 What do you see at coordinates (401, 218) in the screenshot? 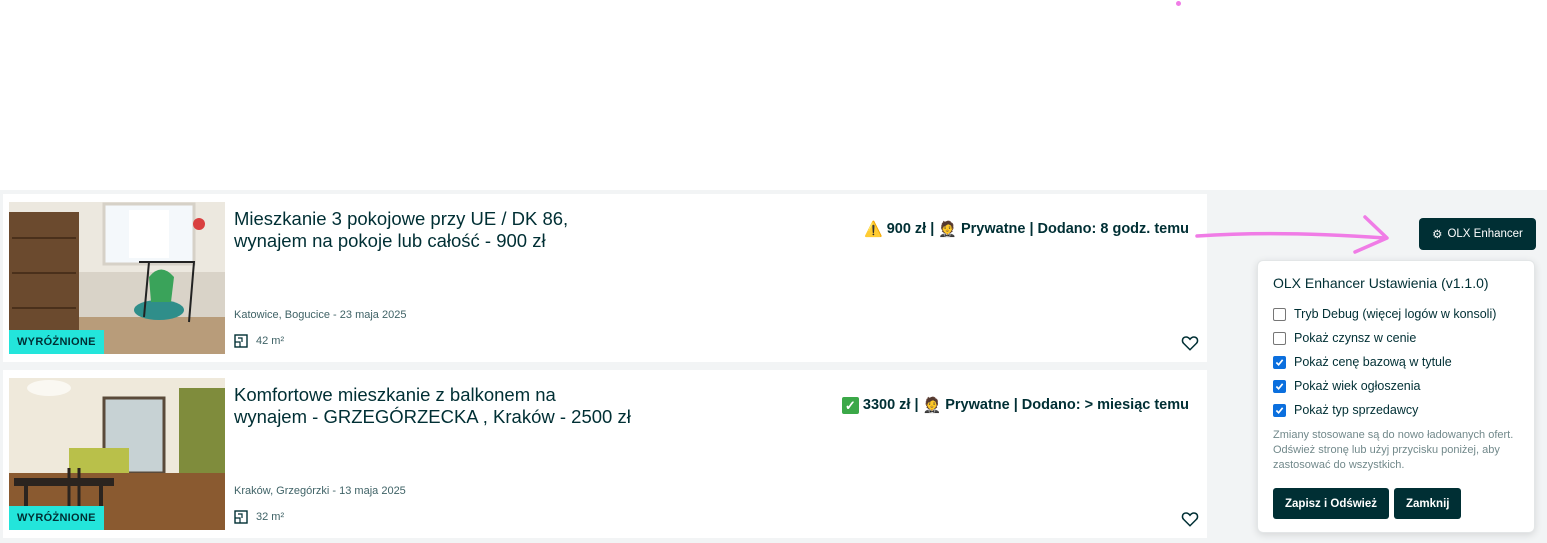
I see `listing-title-line1: Mieszkanie 3 pokojowe przy UE / DK 86,` at bounding box center [401, 218].